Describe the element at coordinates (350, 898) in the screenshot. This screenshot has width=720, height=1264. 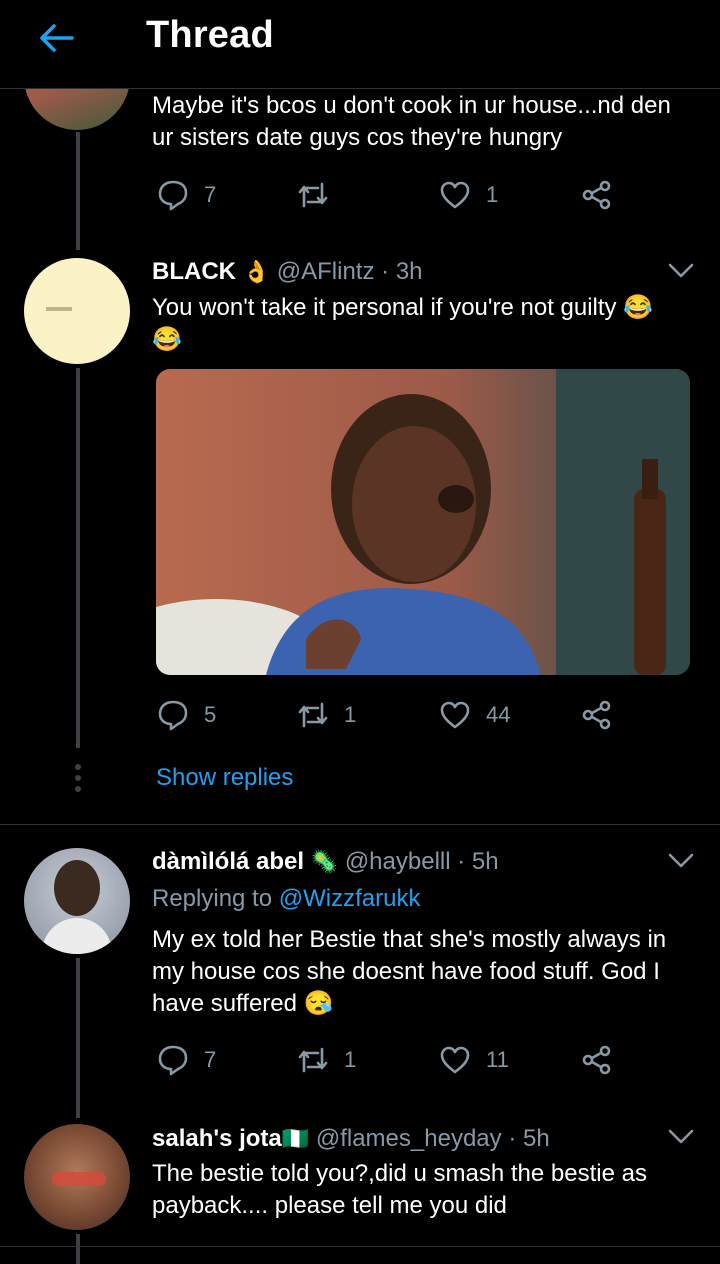
I see `replying-to-link: @Wizzfarukk` at that location.